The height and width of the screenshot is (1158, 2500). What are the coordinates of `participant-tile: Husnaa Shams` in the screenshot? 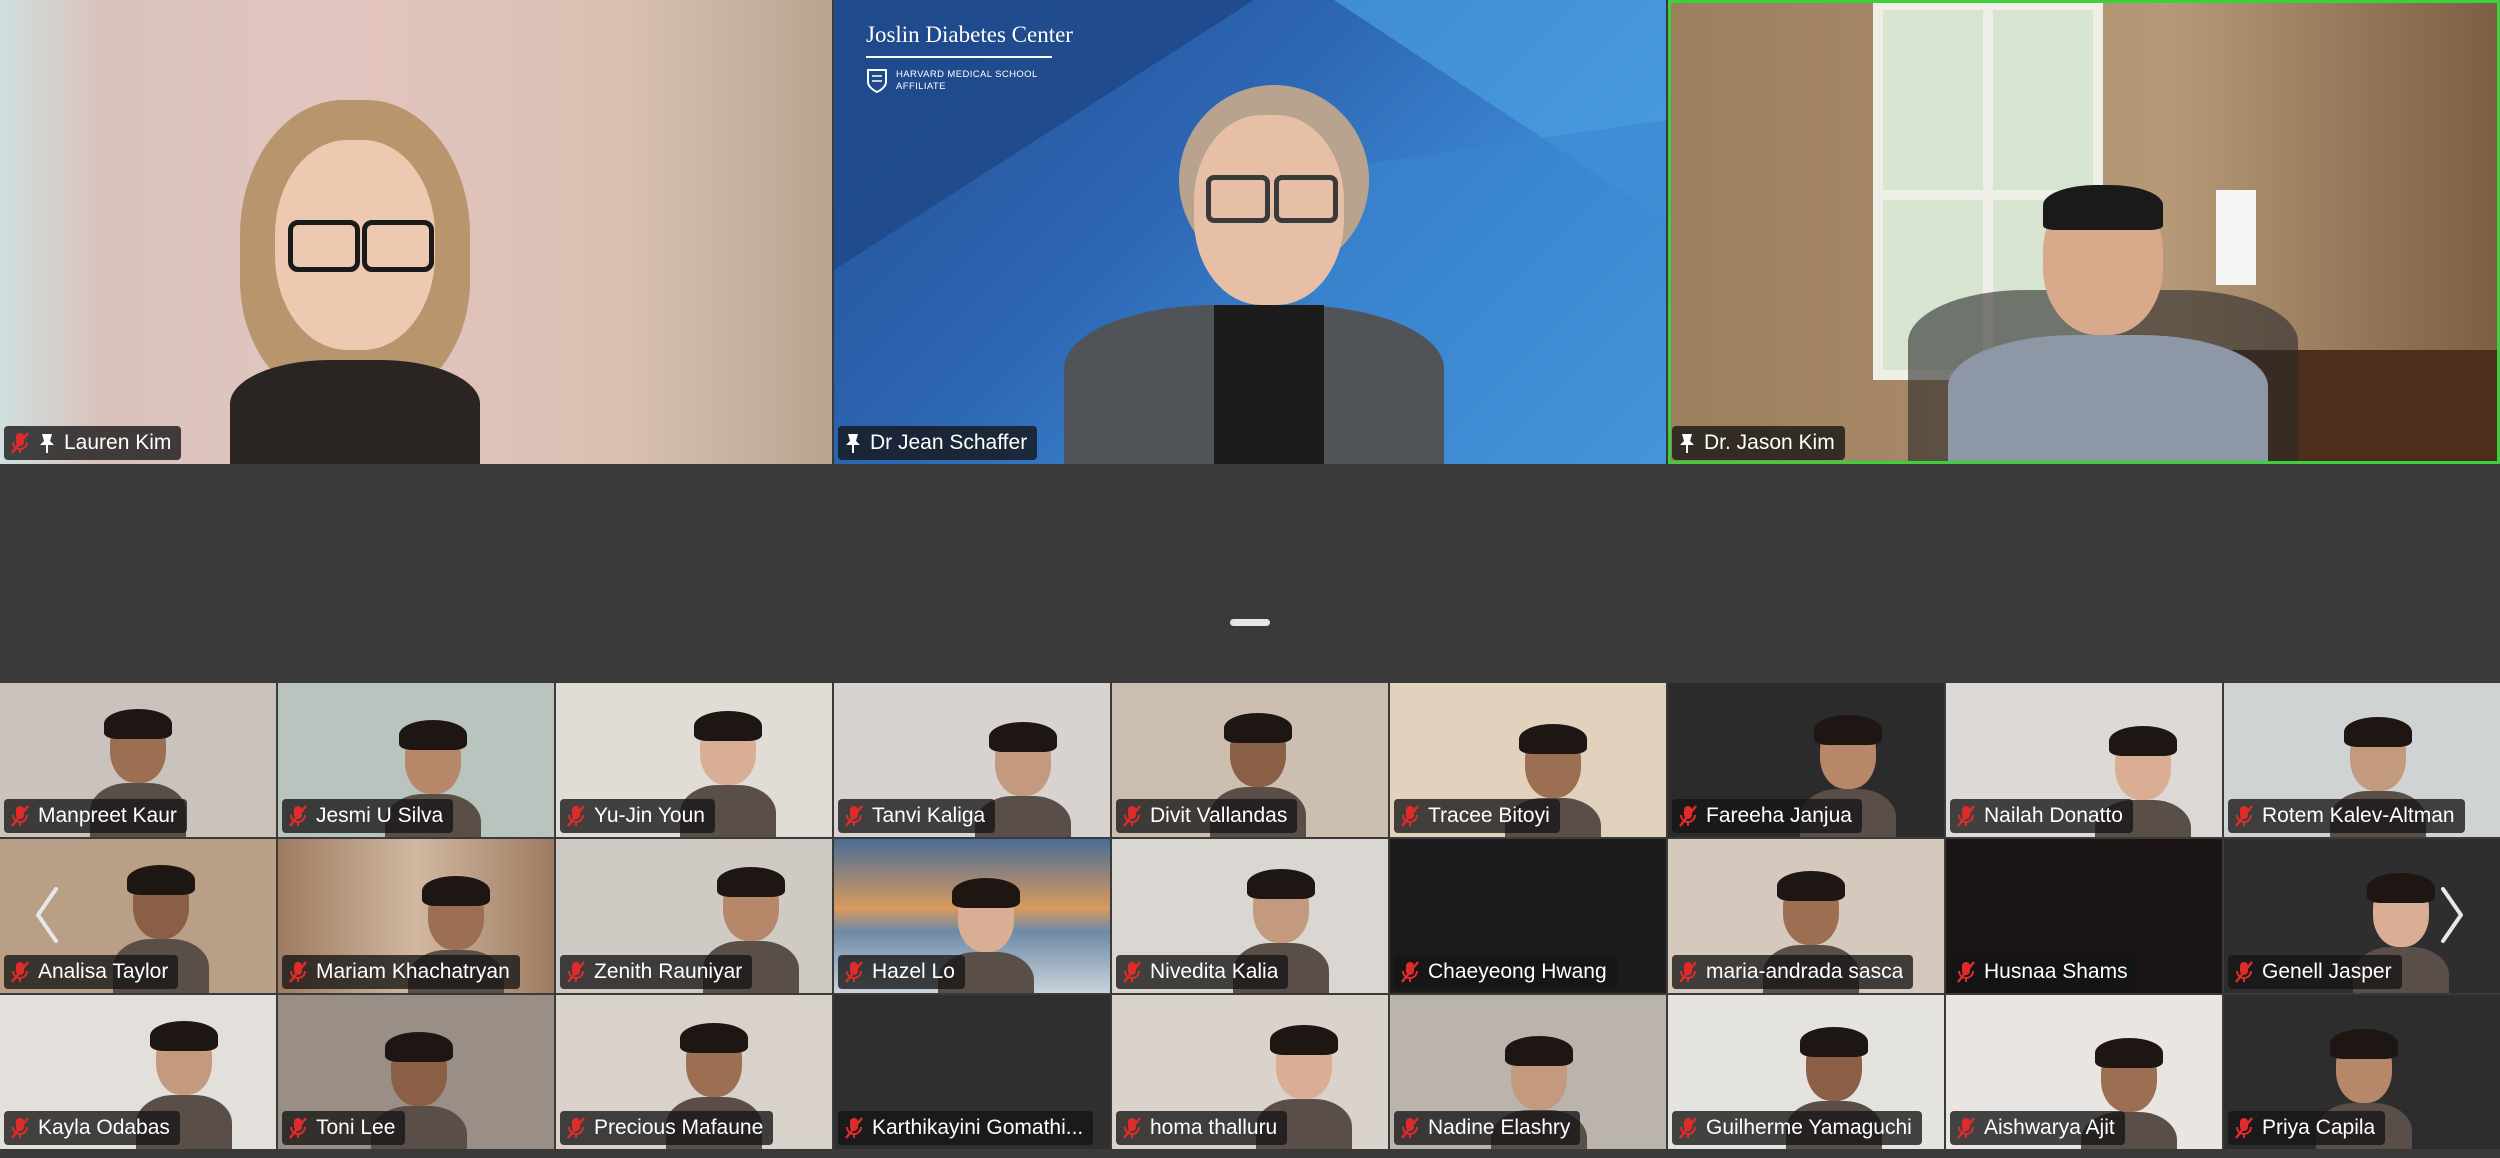 It's located at (2084, 916).